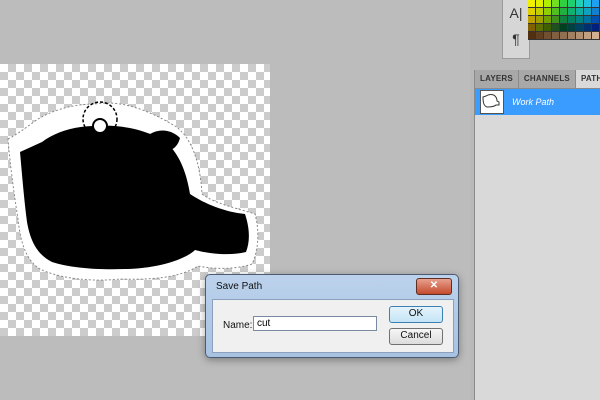 The image size is (600, 400). Describe the element at coordinates (416, 336) in the screenshot. I see `cancel-button: Cancel` at that location.